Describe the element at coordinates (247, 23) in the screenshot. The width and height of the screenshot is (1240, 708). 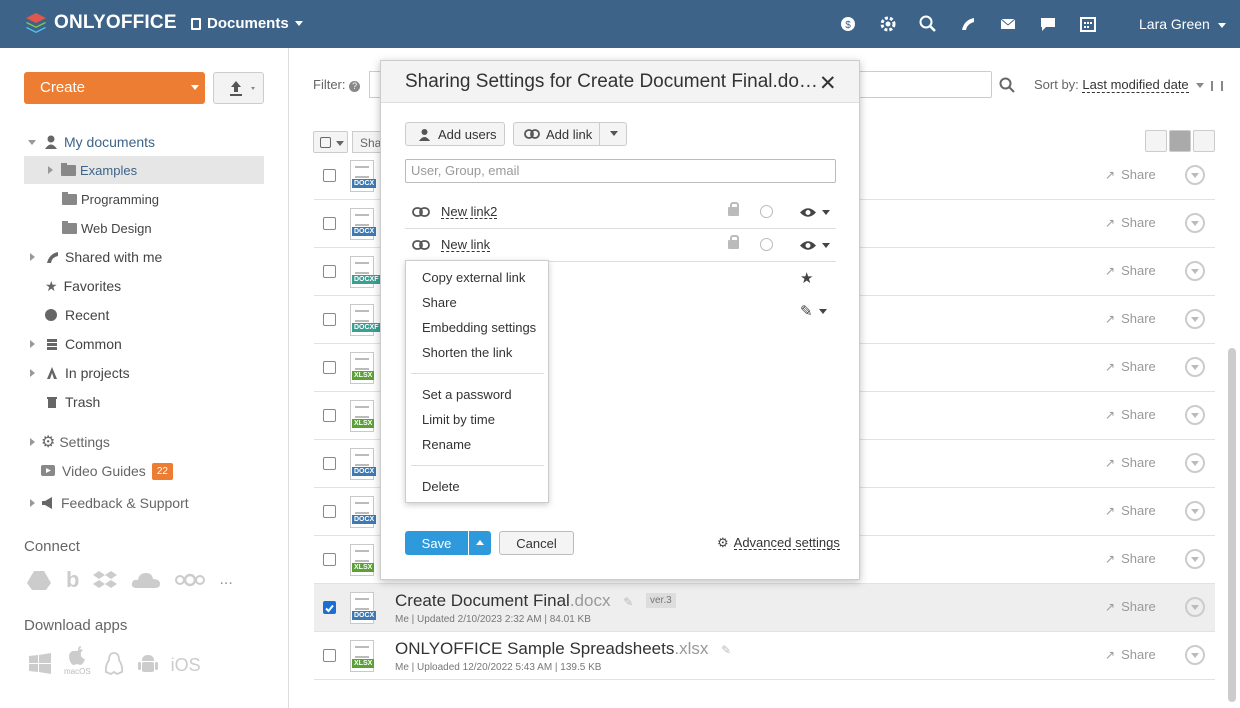
I see `module-switcher: Documents` at that location.